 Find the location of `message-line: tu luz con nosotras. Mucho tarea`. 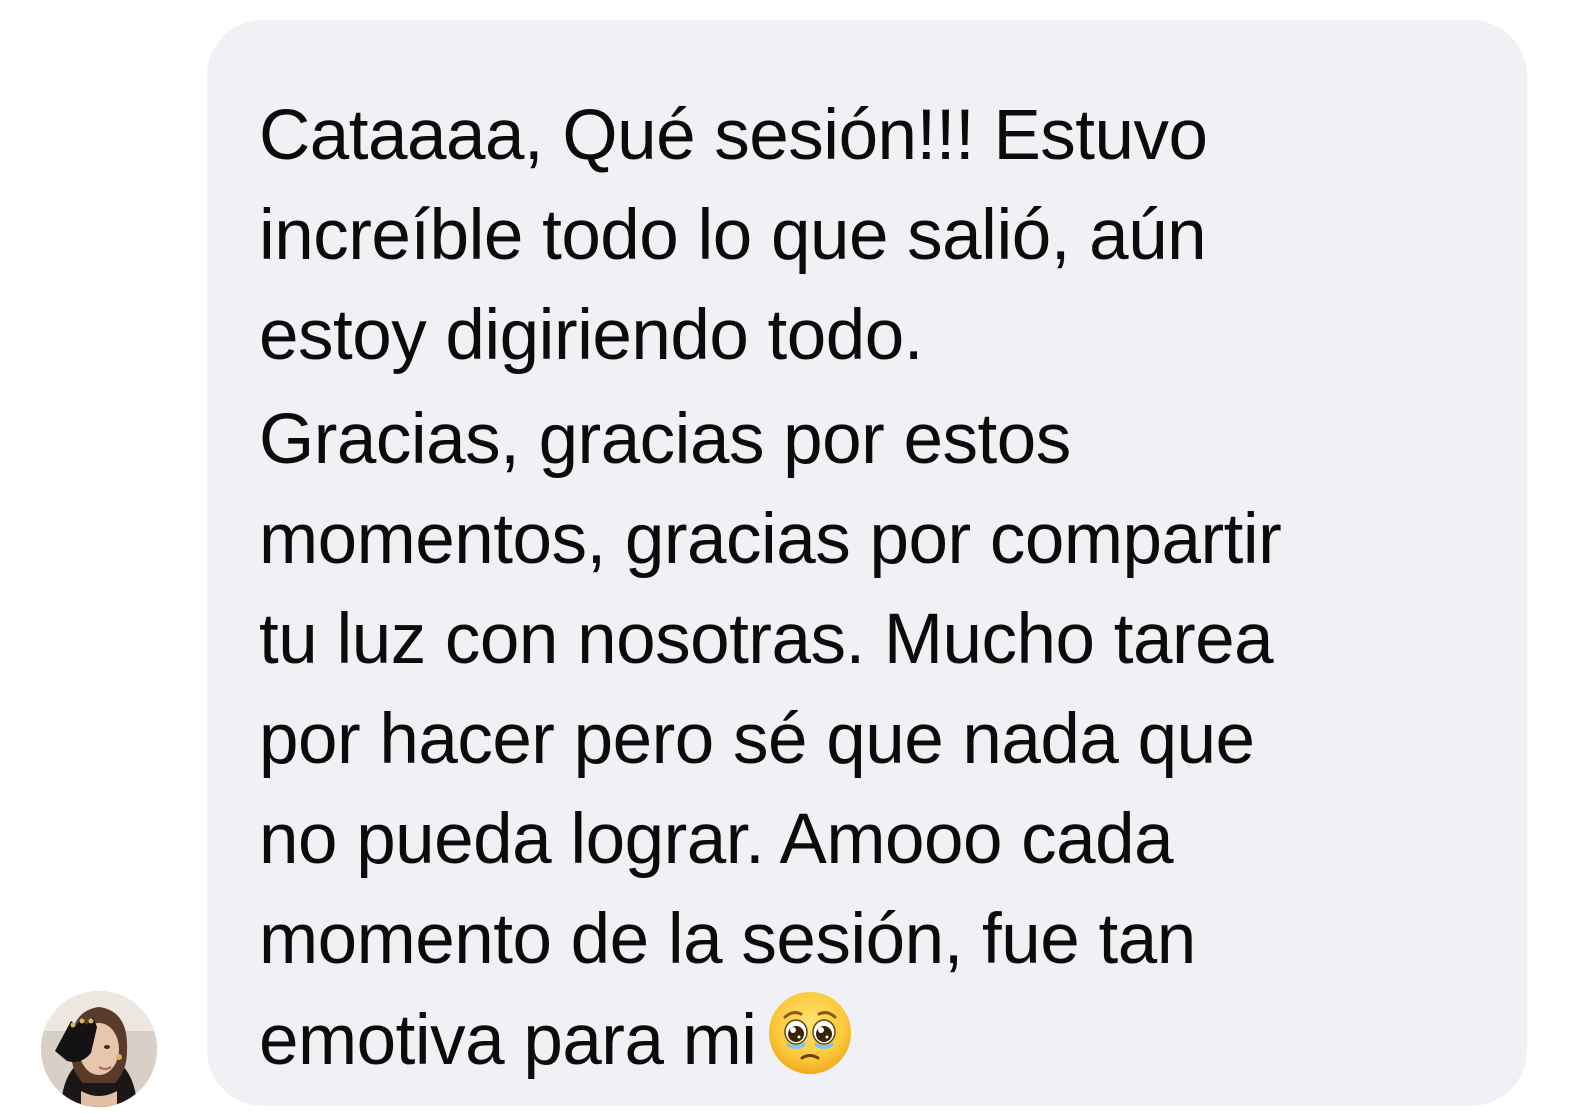

message-line: tu luz con nosotras. Mucho tarea is located at coordinates (766, 639).